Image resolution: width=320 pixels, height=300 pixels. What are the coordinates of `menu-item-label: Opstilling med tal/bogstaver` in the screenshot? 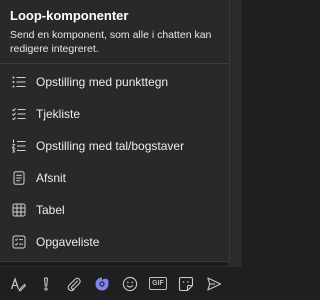 It's located at (110, 146).